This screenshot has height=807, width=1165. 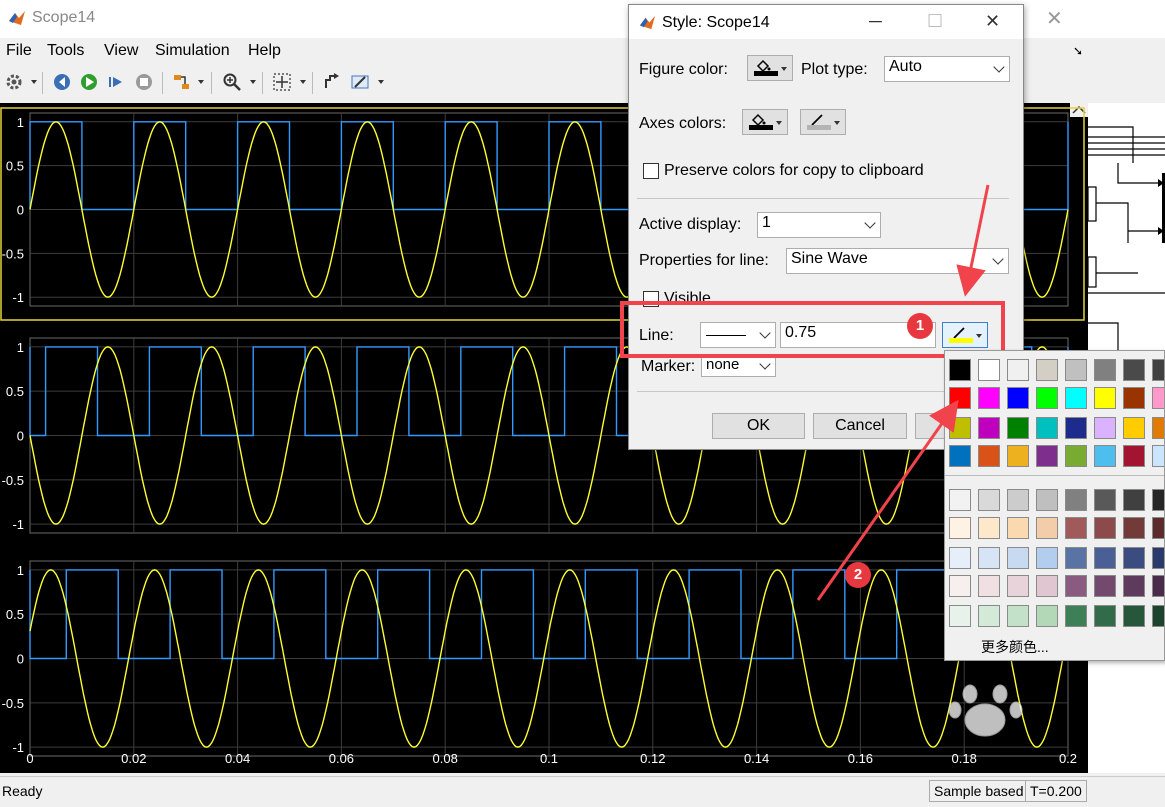 I want to click on settings-gear-icon, so click(x=14, y=82).